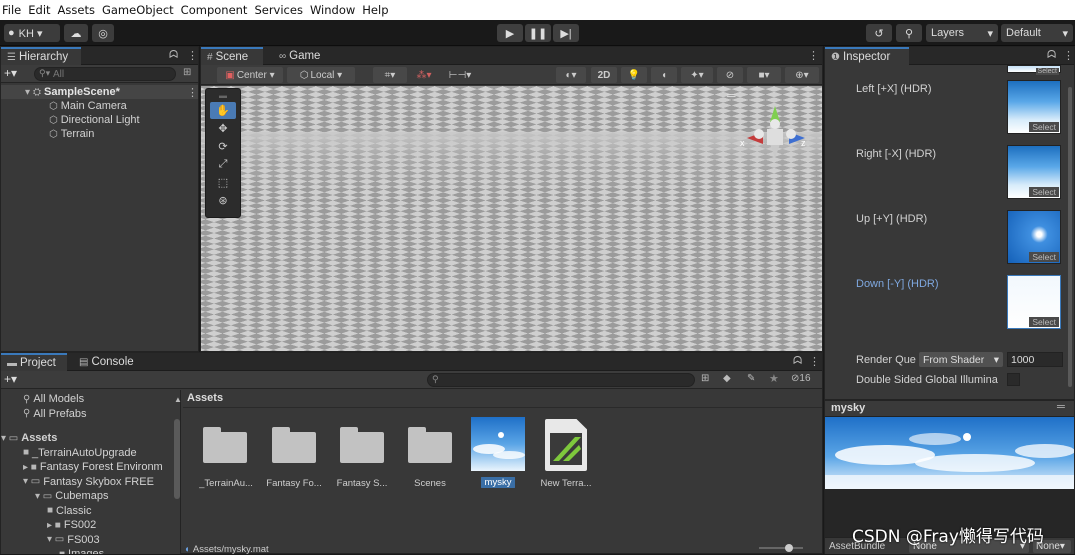  I want to click on tab-scene: # Scene, so click(232, 56).